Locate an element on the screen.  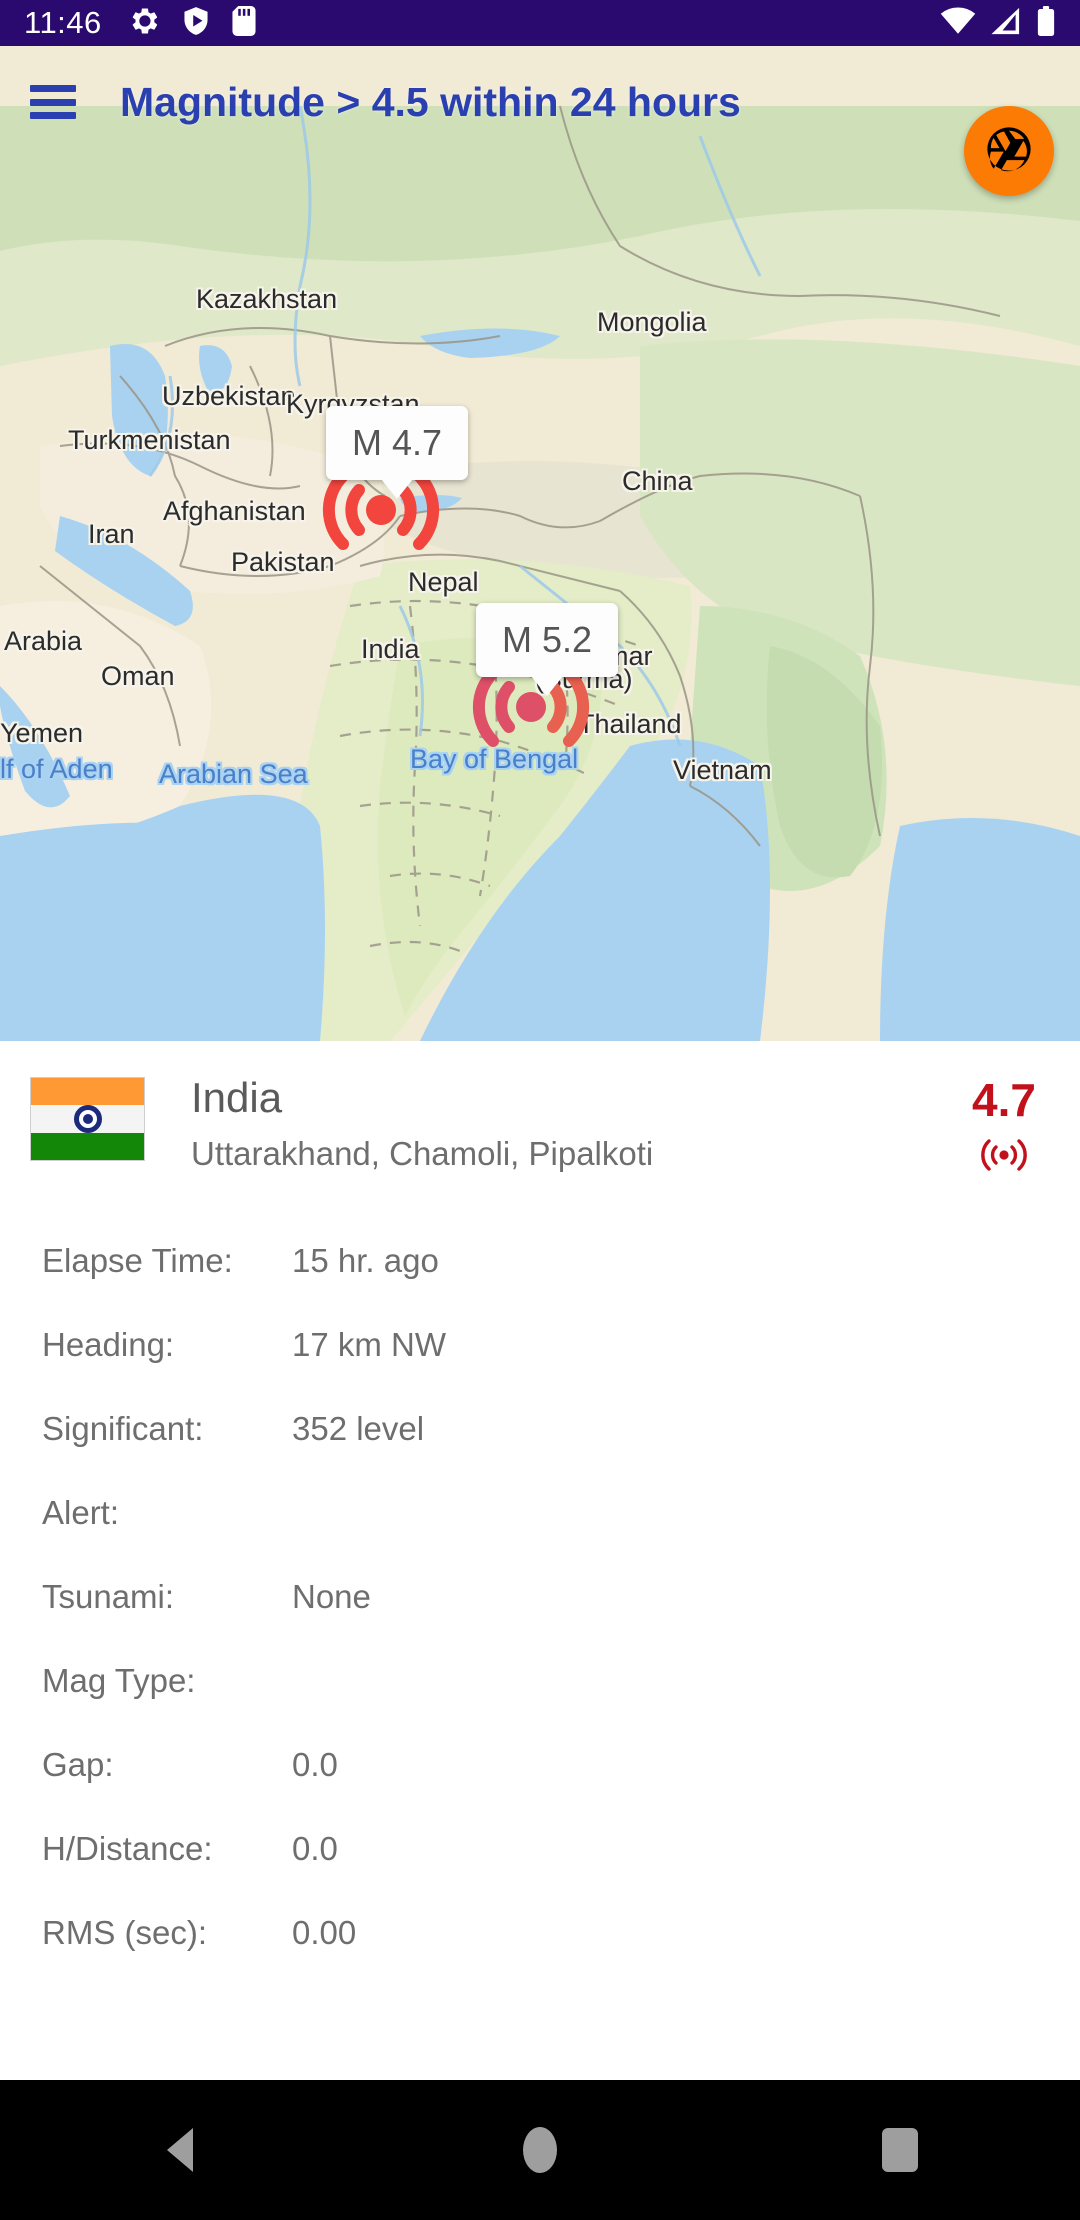
map-label: Yemen is located at coordinates (42, 733).